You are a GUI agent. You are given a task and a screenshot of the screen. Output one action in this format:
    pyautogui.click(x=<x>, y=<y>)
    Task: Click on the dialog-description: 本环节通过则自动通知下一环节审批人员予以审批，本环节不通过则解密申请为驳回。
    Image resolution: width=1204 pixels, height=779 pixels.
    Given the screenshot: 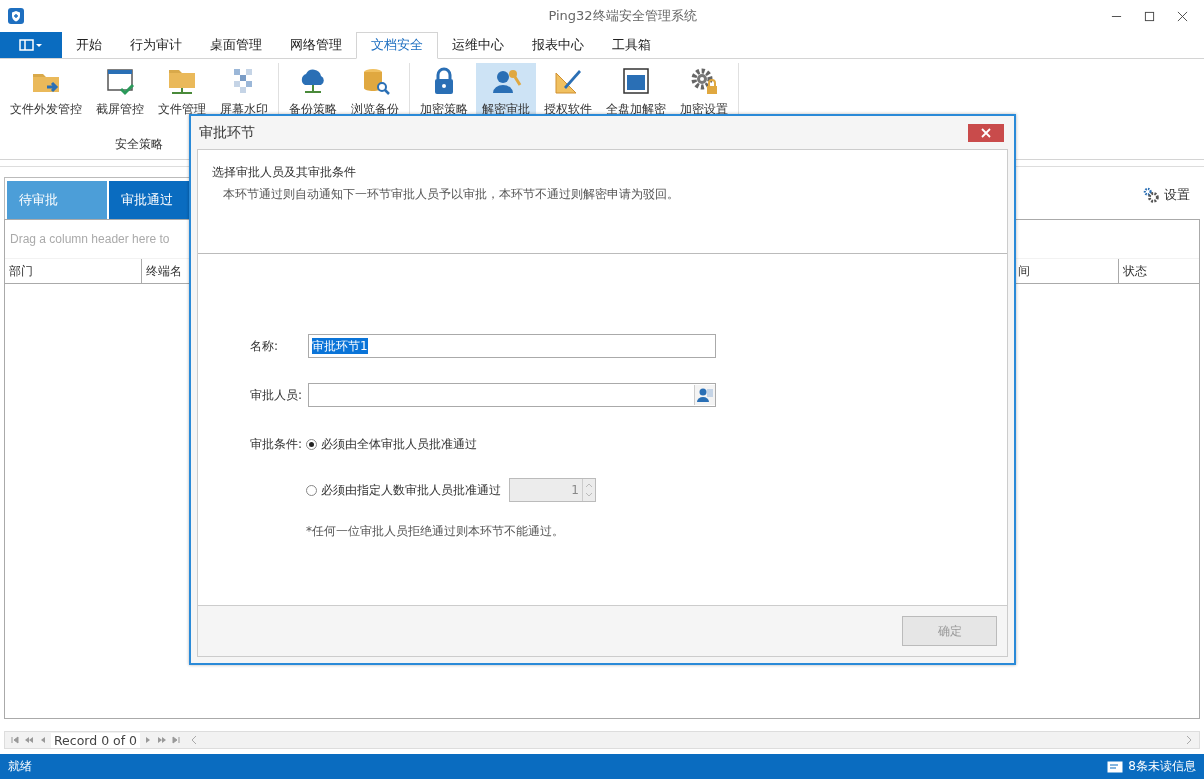 What is the action you would take?
    pyautogui.click(x=451, y=194)
    